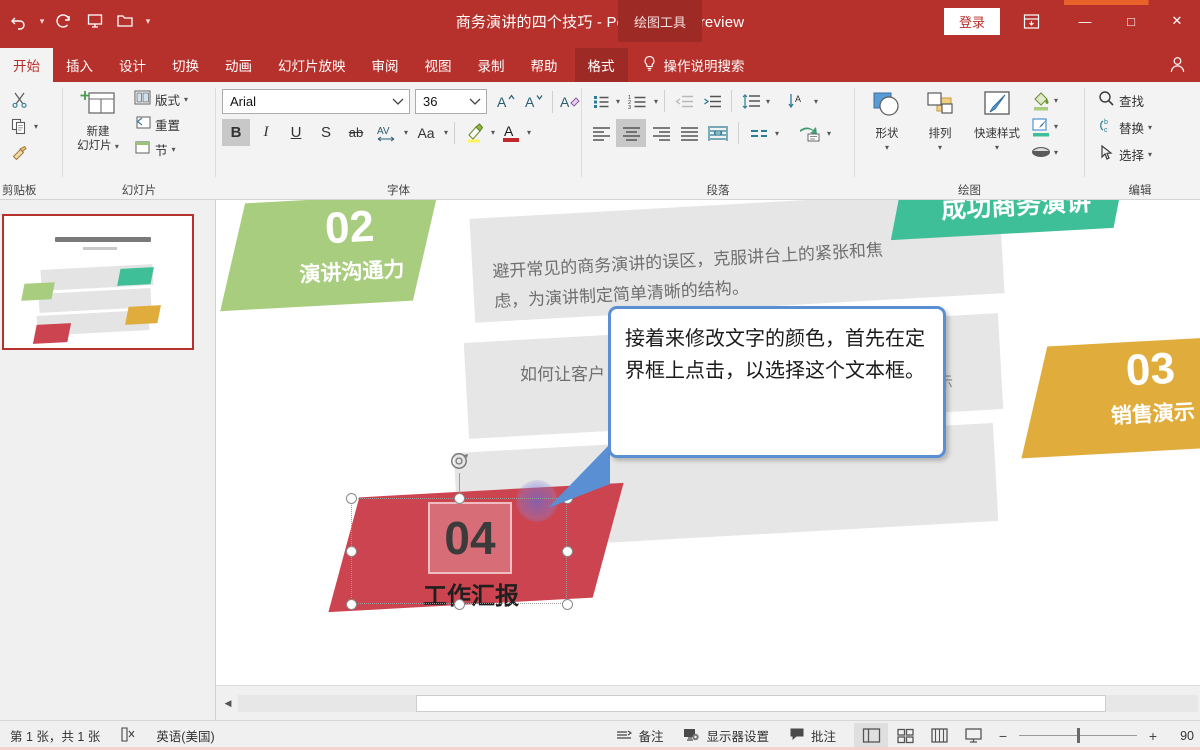  What do you see at coordinates (296, 132) in the screenshot?
I see `underline-button: U` at bounding box center [296, 132].